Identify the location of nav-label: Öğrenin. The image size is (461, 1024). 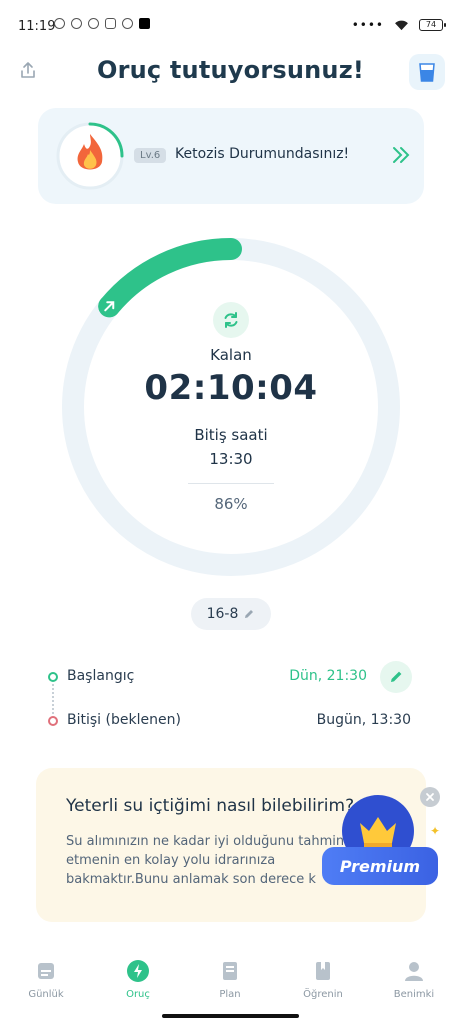
(323, 994).